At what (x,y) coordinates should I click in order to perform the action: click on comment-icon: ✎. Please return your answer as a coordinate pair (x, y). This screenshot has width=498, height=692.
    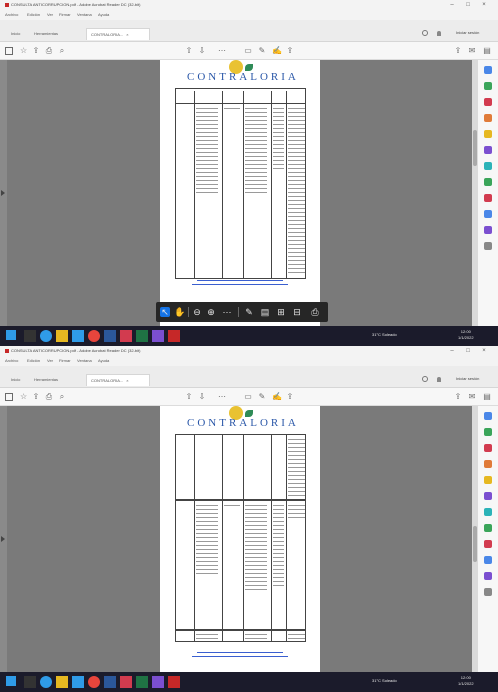
    Looking at the image, I should click on (249, 312).